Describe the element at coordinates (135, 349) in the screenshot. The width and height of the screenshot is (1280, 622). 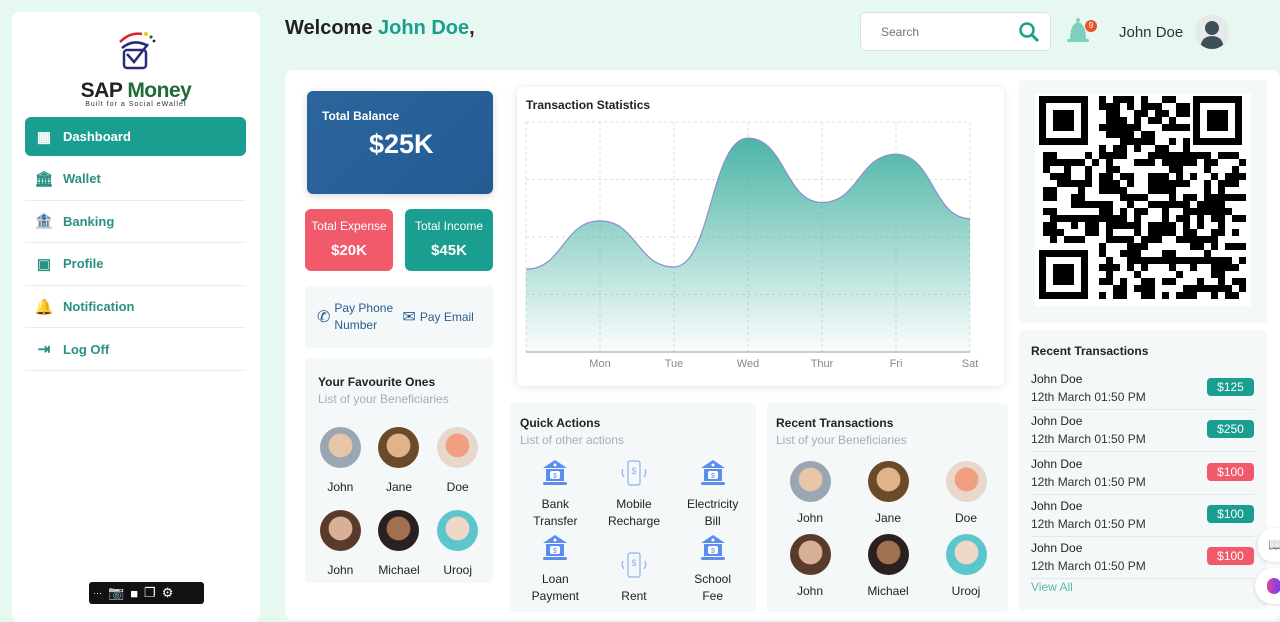
I see `sidebar-item-log-off: ⇥Log Off` at that location.